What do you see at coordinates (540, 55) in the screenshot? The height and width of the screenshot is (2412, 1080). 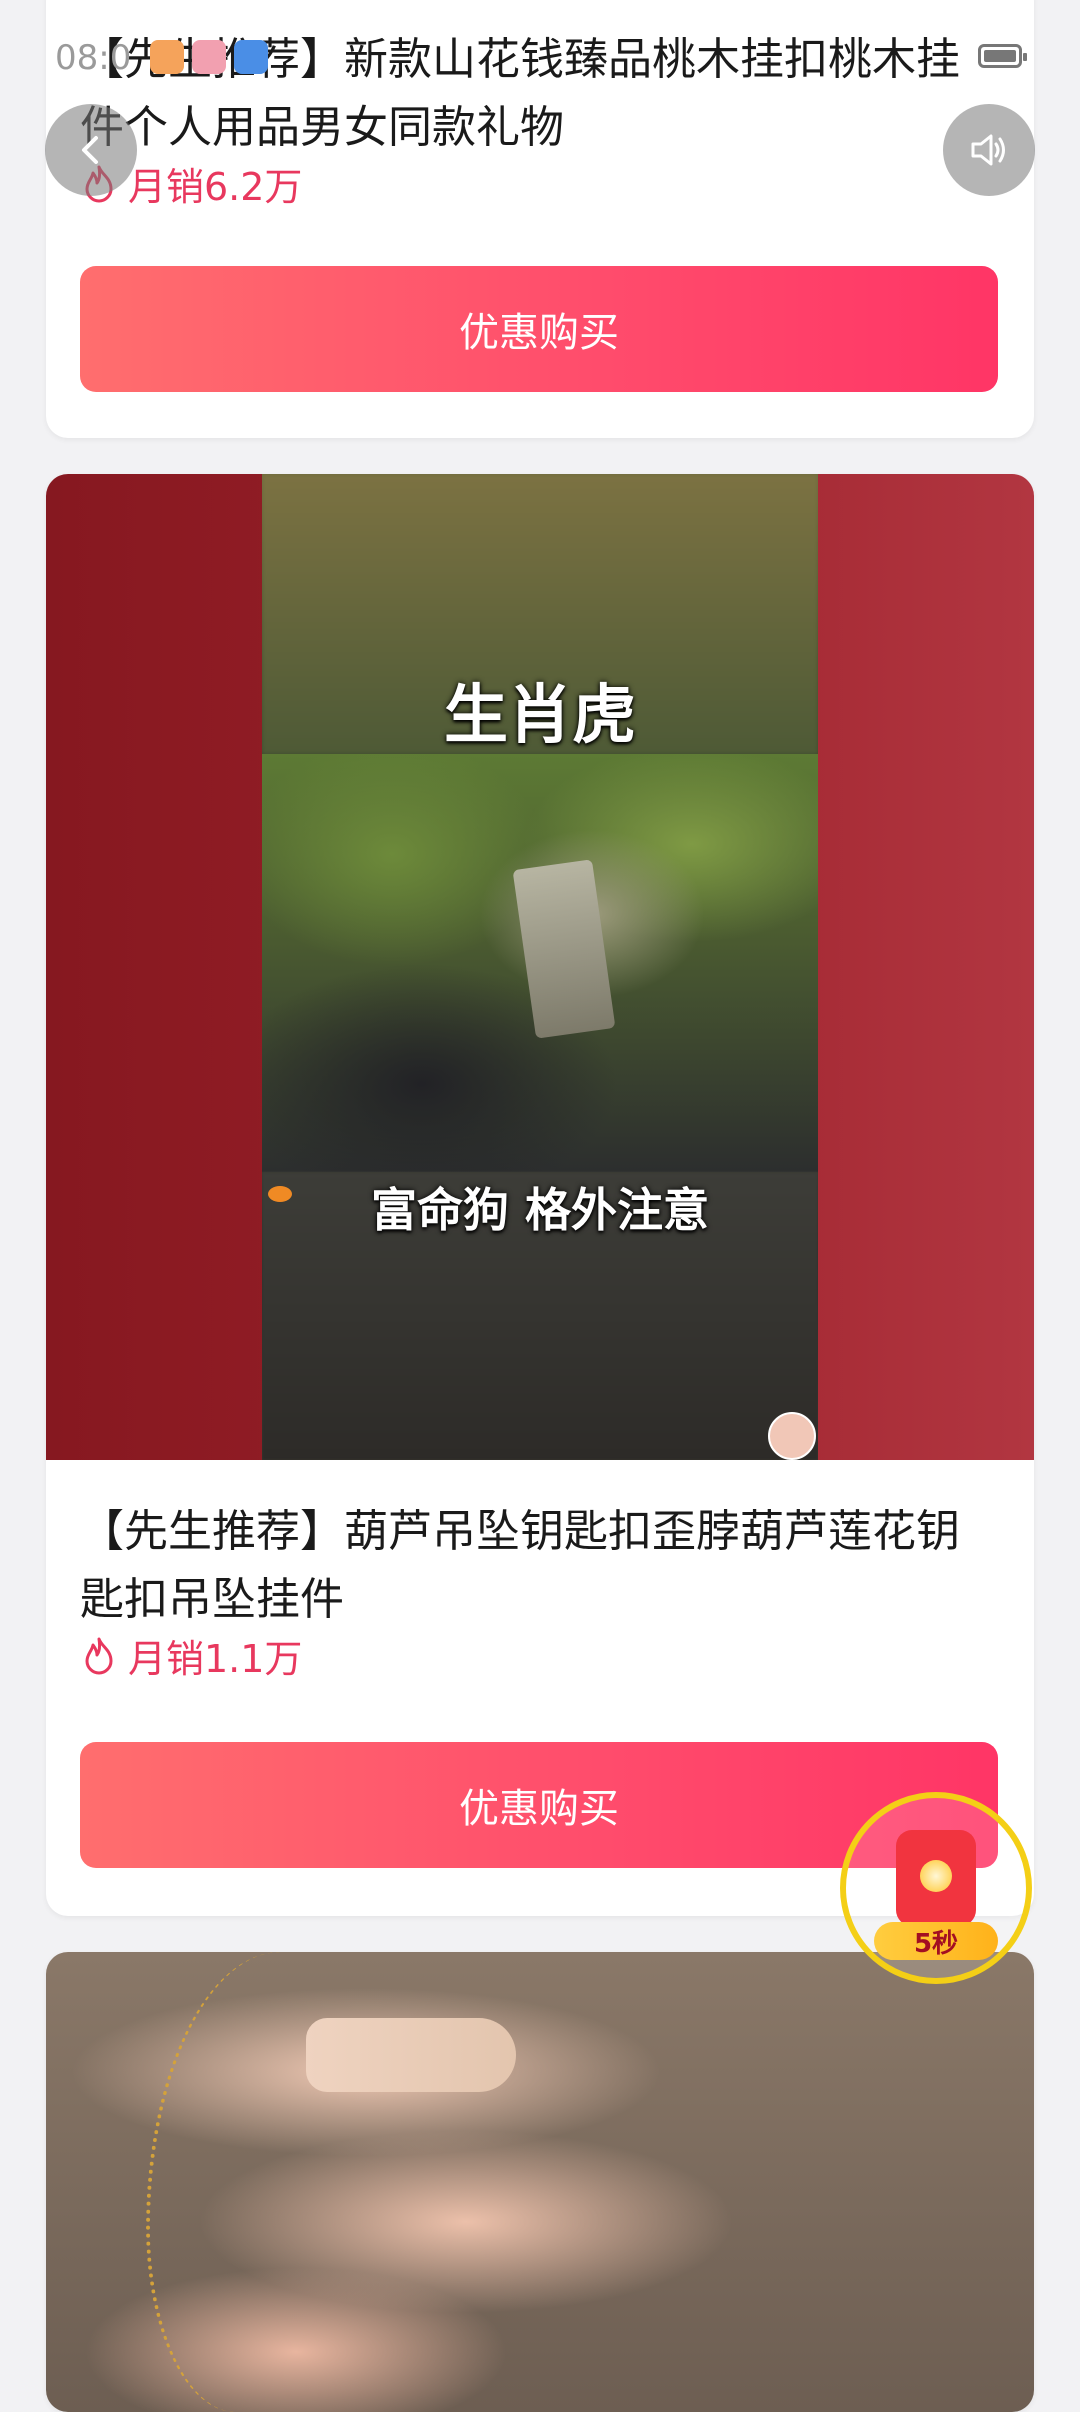 I see `status-bar: 08:0` at bounding box center [540, 55].